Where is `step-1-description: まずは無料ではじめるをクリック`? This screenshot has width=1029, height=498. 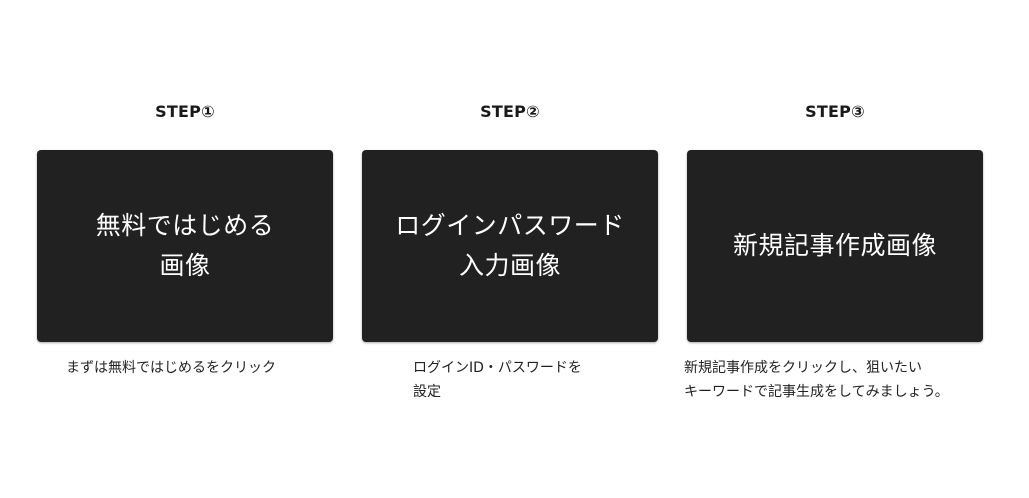 step-1-description: まずは無料ではじめるをクリック is located at coordinates (171, 368).